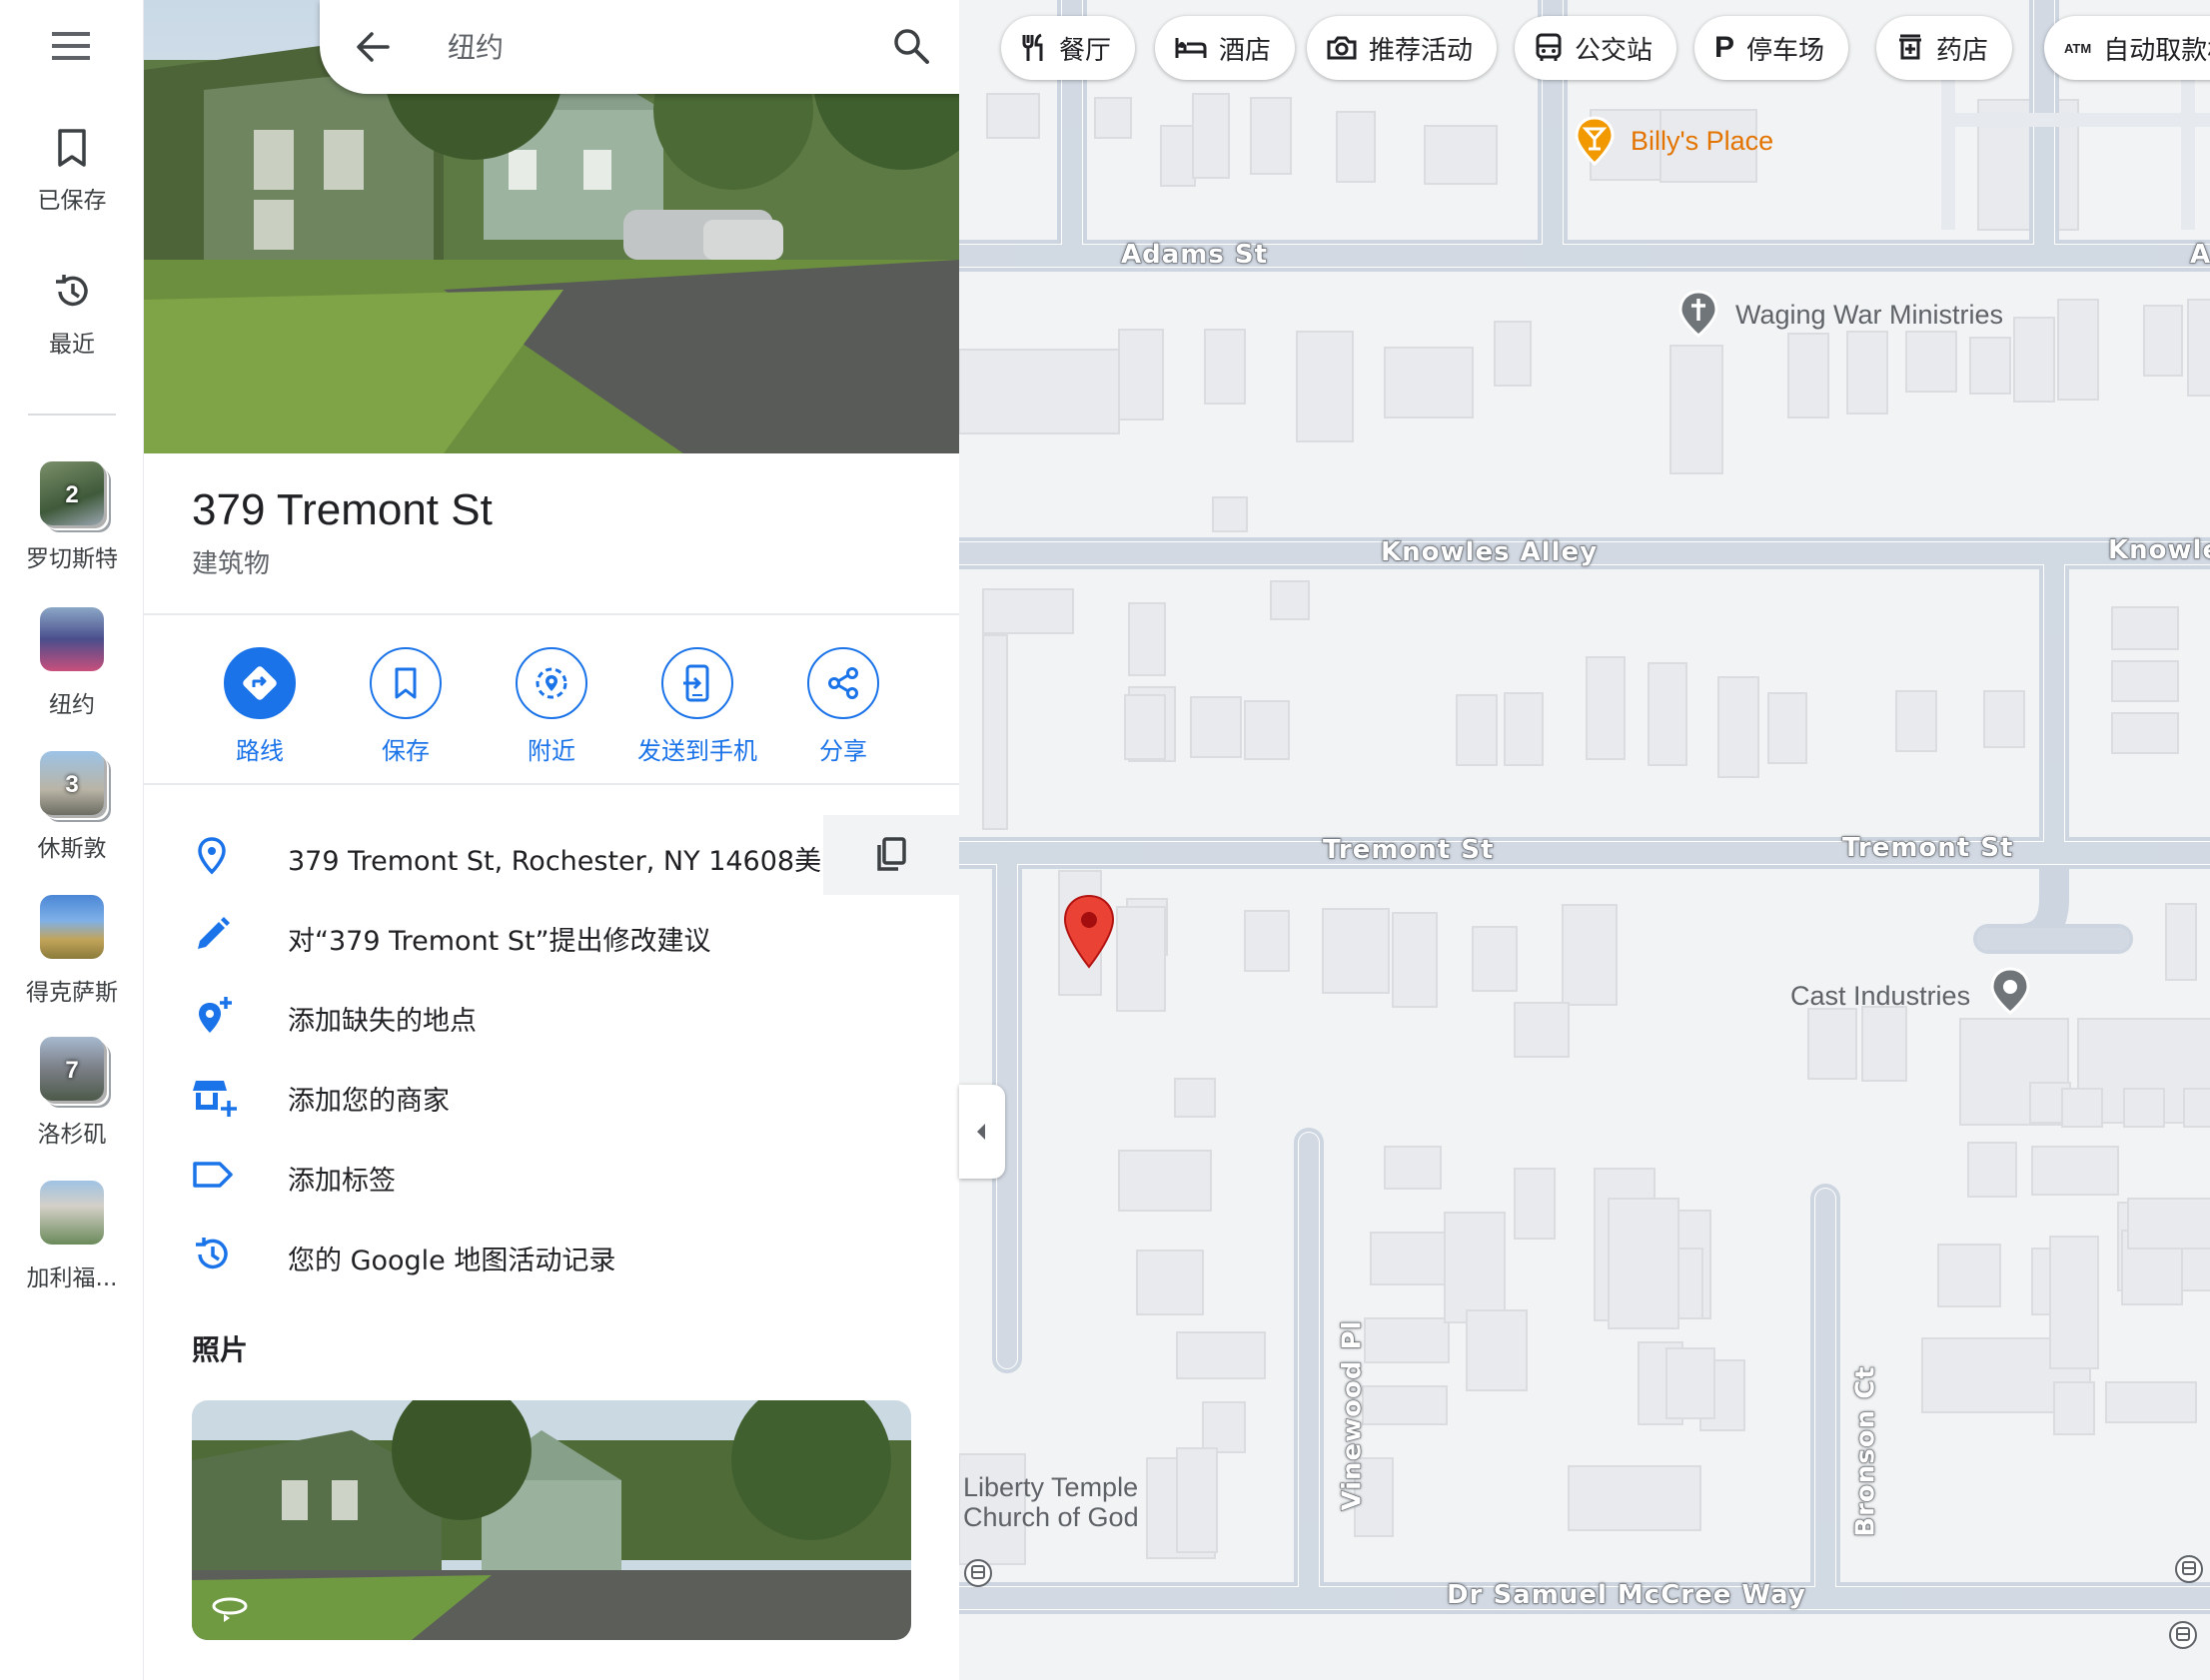 This screenshot has width=2210, height=1680. What do you see at coordinates (2156, 50) in the screenshot?
I see `chip-label: 自动取款机` at bounding box center [2156, 50].